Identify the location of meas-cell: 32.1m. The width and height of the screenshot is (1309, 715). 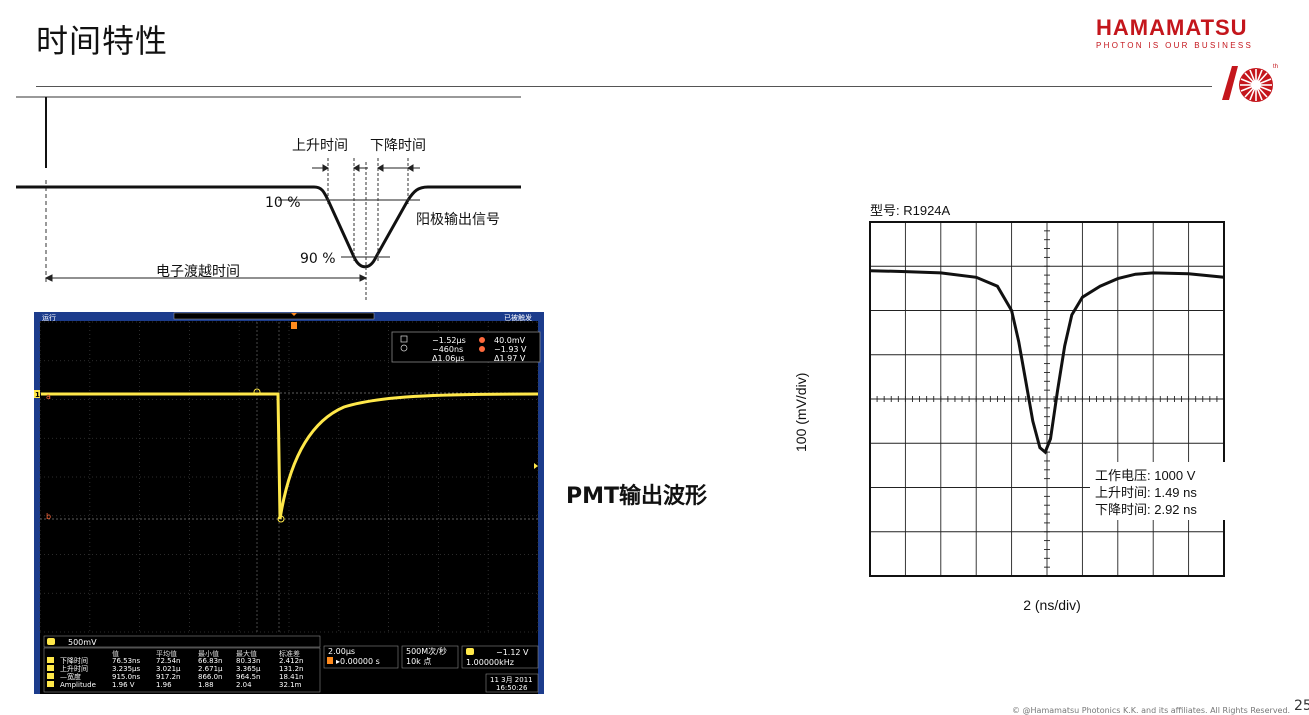
(290, 685).